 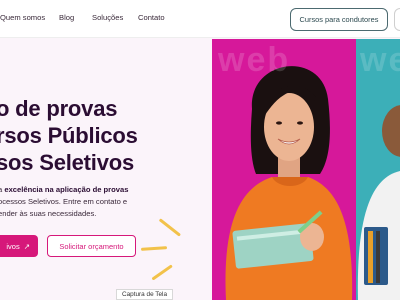 I want to click on primary-cta-label: ivos, so click(x=13, y=246).